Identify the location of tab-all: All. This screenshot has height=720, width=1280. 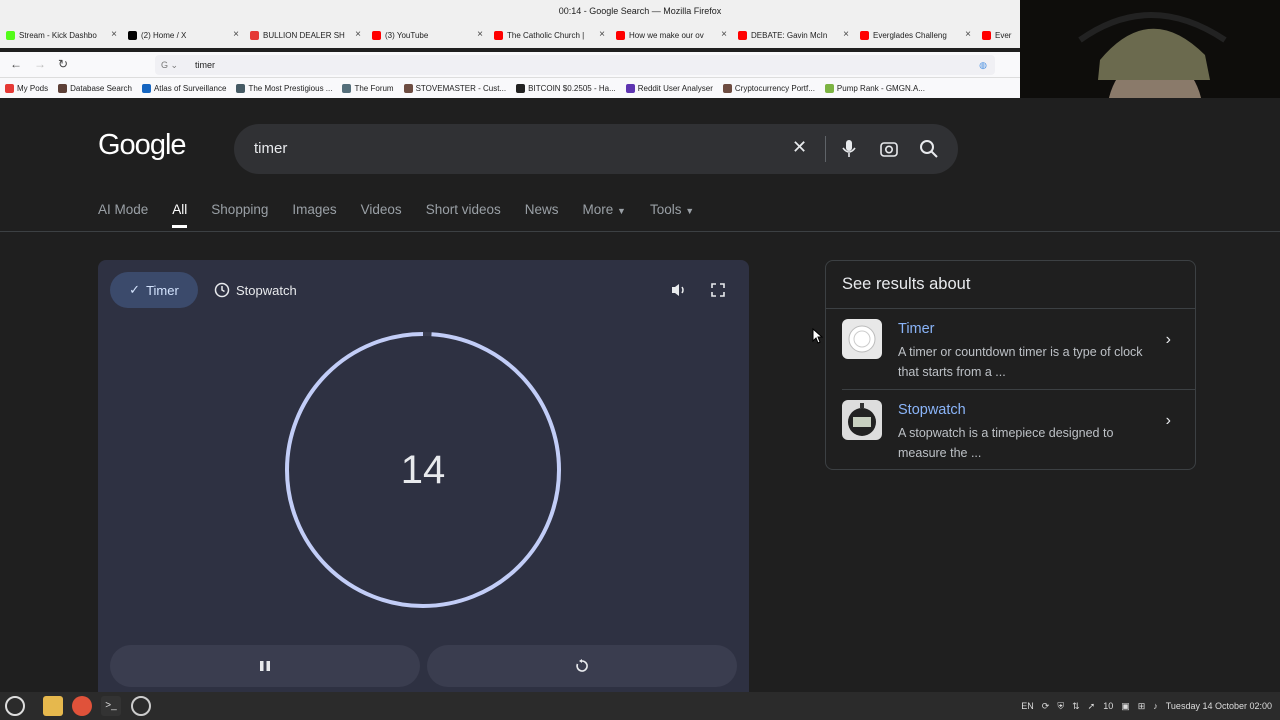
(180, 215).